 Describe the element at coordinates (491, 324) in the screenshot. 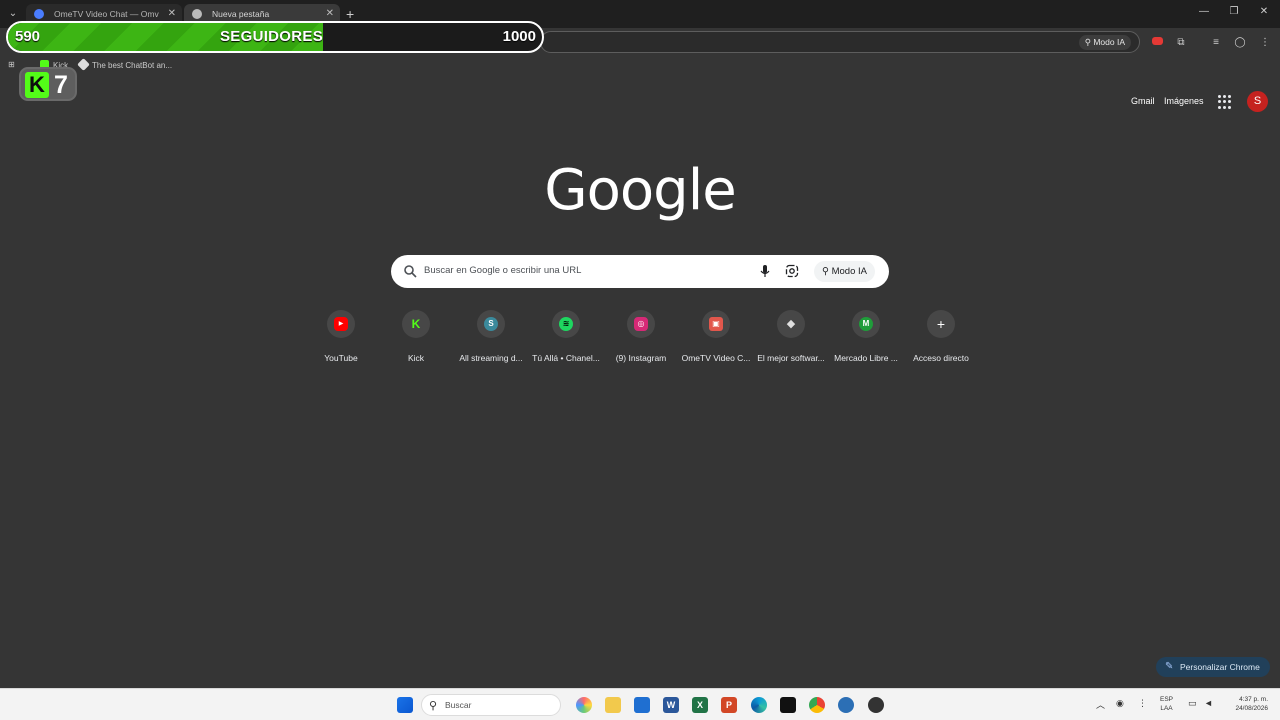

I see `streaming-icon: S` at that location.